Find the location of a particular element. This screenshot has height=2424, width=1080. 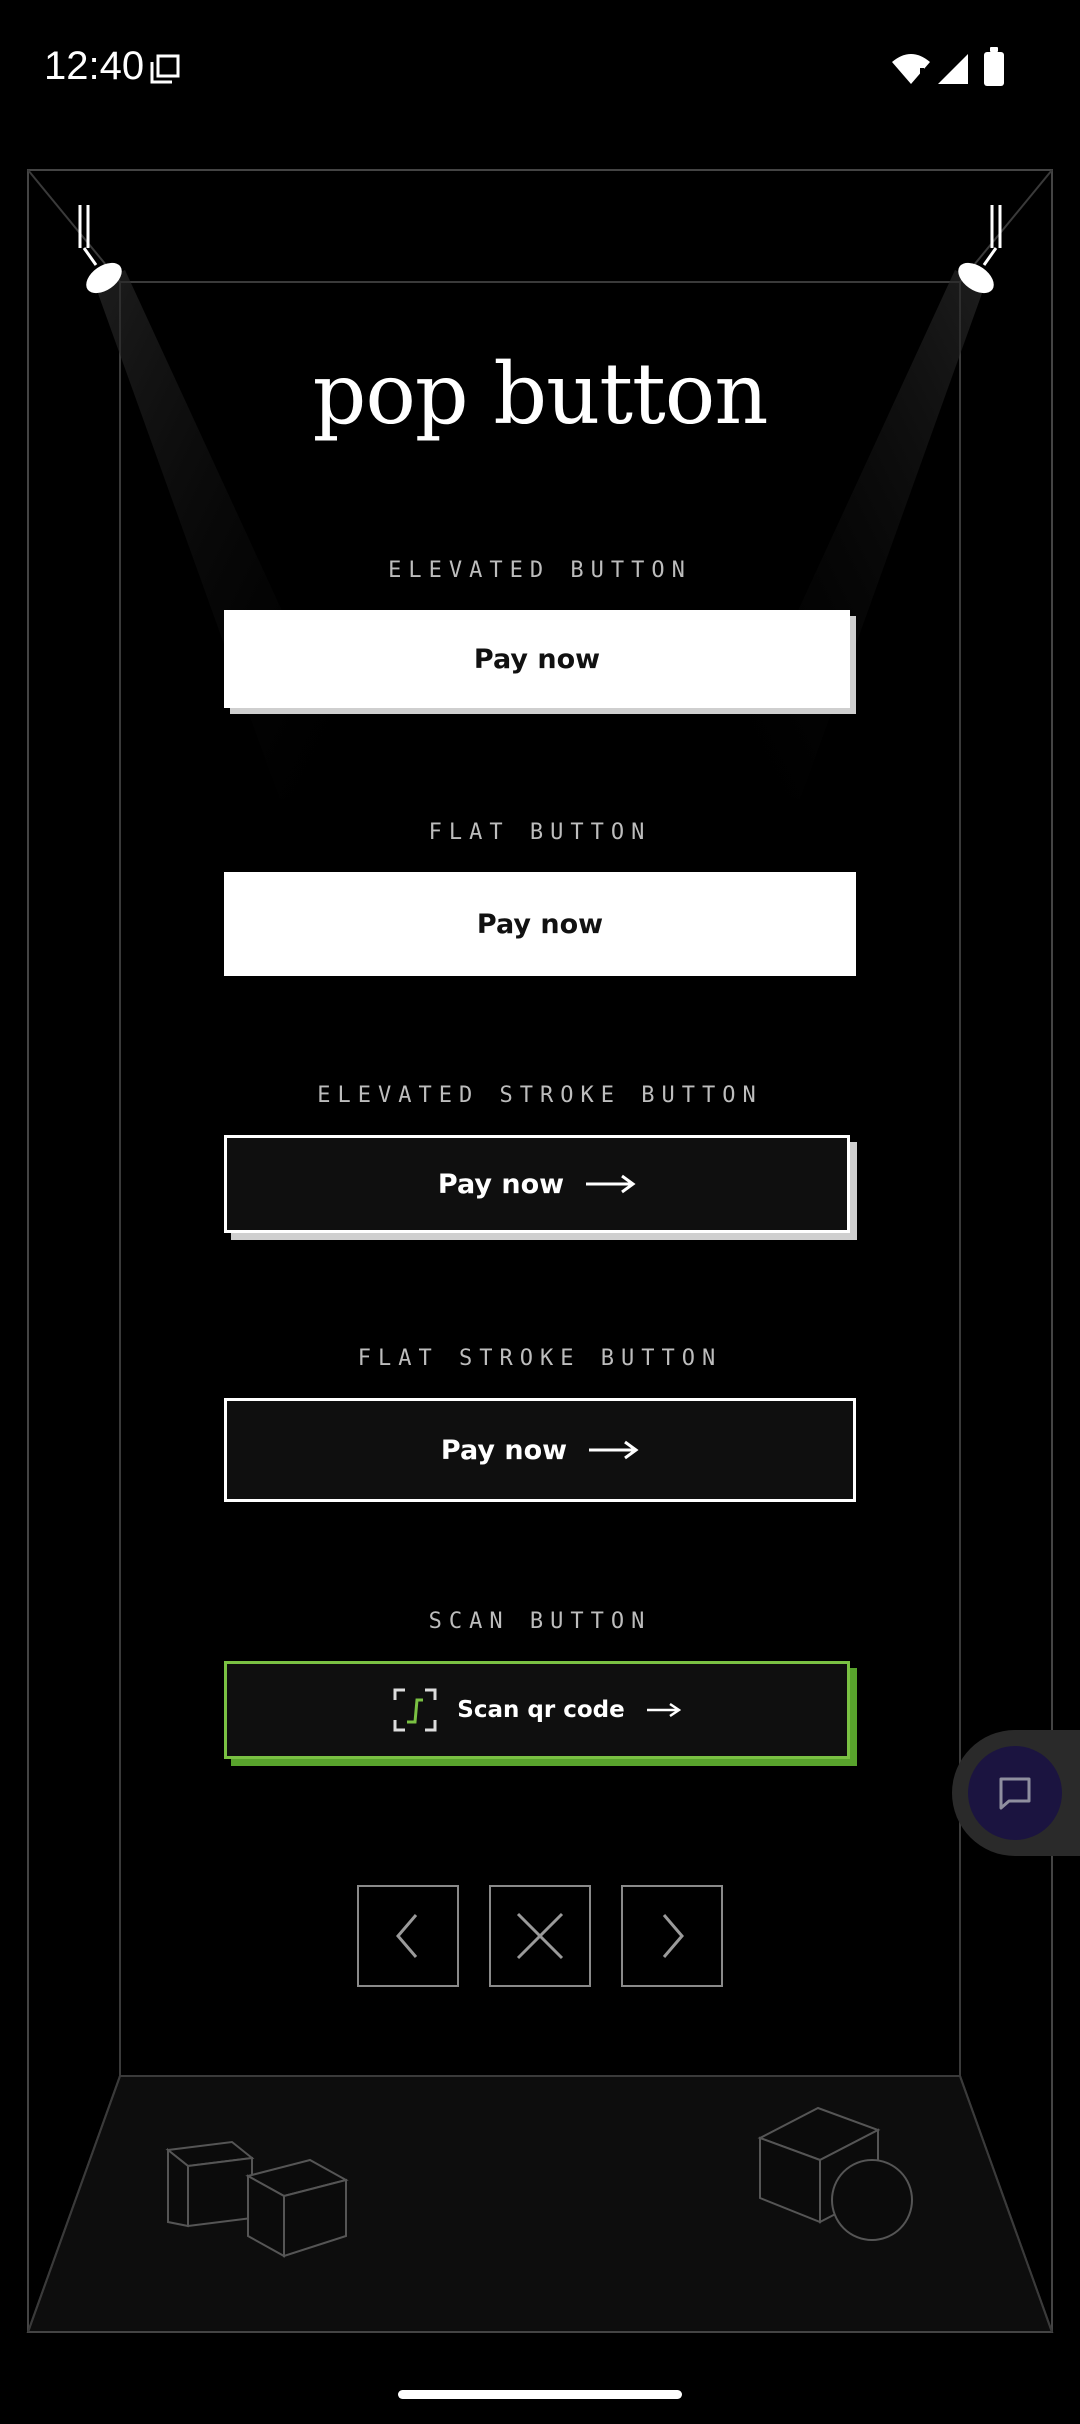

status-time: 12:40 is located at coordinates (94, 66).